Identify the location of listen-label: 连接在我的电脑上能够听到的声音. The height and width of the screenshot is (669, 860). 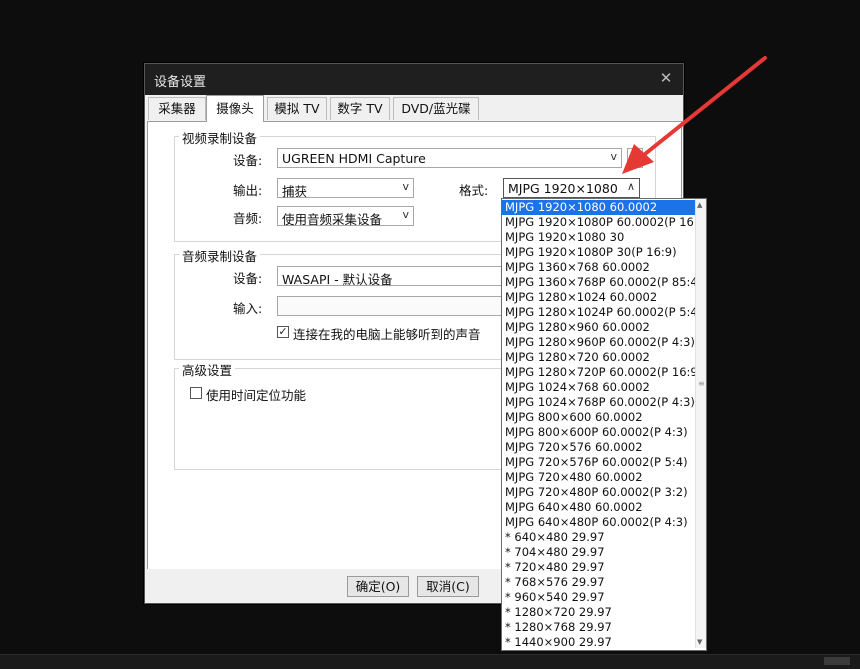
(387, 334).